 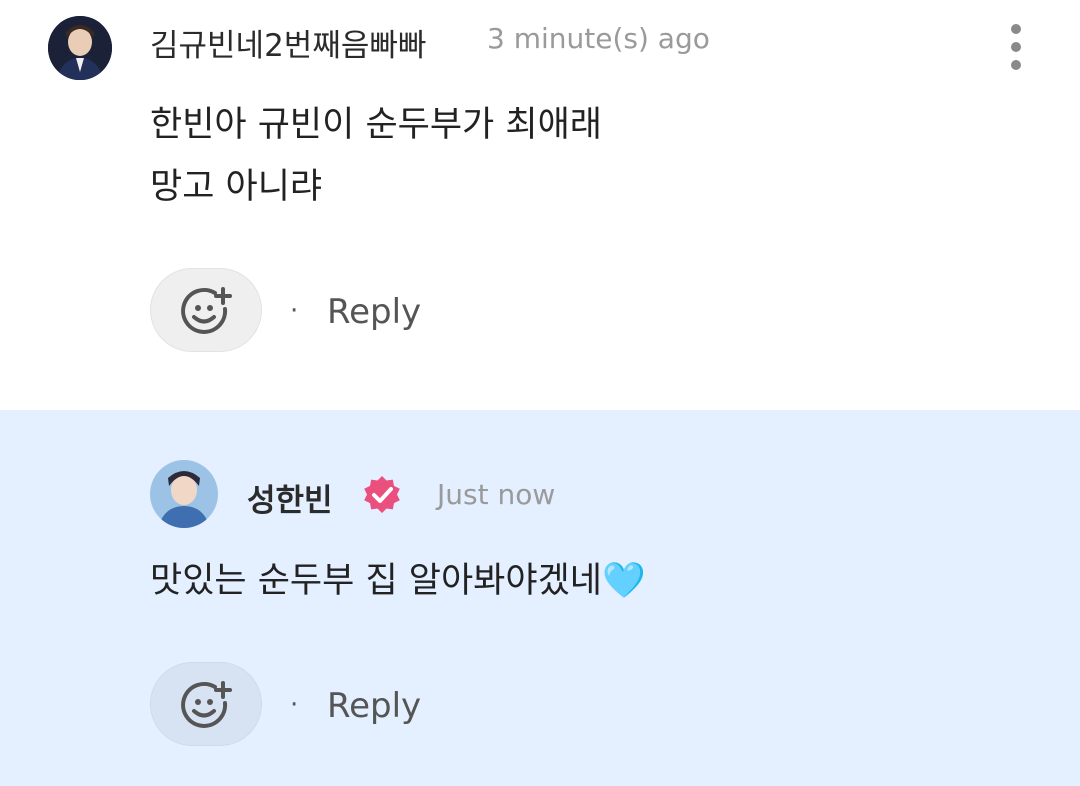 I want to click on light-blue-heart-emoji: 🩵, so click(x=623, y=581).